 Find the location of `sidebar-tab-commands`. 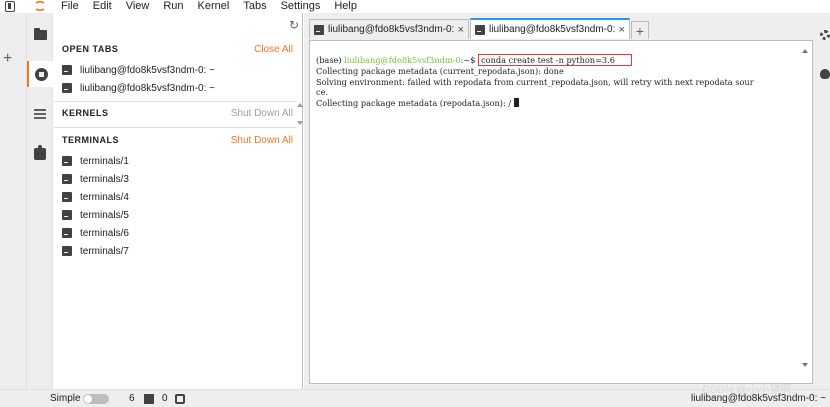

sidebar-tab-commands is located at coordinates (40, 114).